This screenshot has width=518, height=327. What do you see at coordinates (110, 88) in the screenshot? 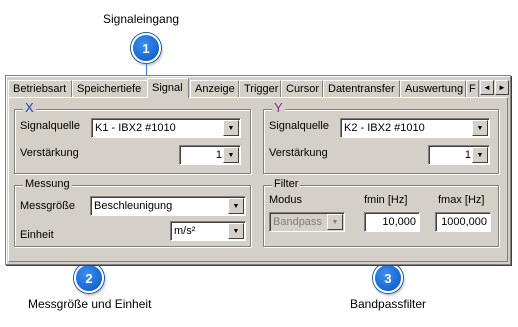
I see `tab-speichertiefe: Speichertiefe` at bounding box center [110, 88].